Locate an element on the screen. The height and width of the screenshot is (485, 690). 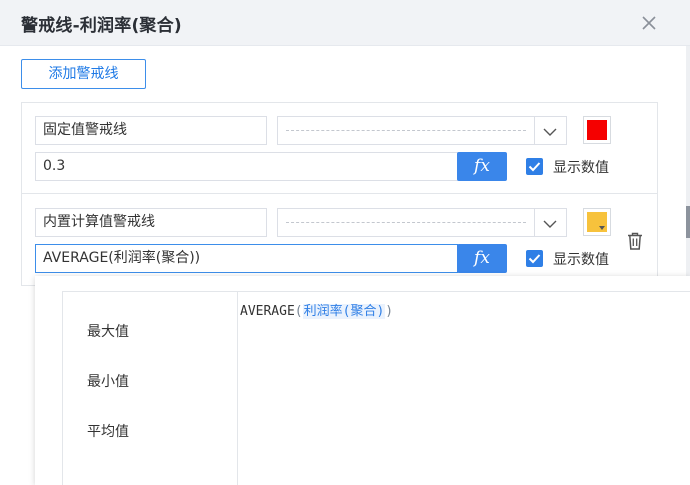
divider is located at coordinates (340, 193).